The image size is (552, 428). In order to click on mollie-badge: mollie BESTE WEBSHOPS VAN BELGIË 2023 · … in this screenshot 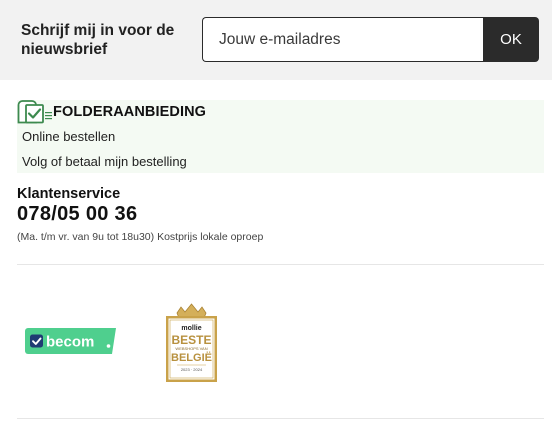, I will do `click(191, 343)`.